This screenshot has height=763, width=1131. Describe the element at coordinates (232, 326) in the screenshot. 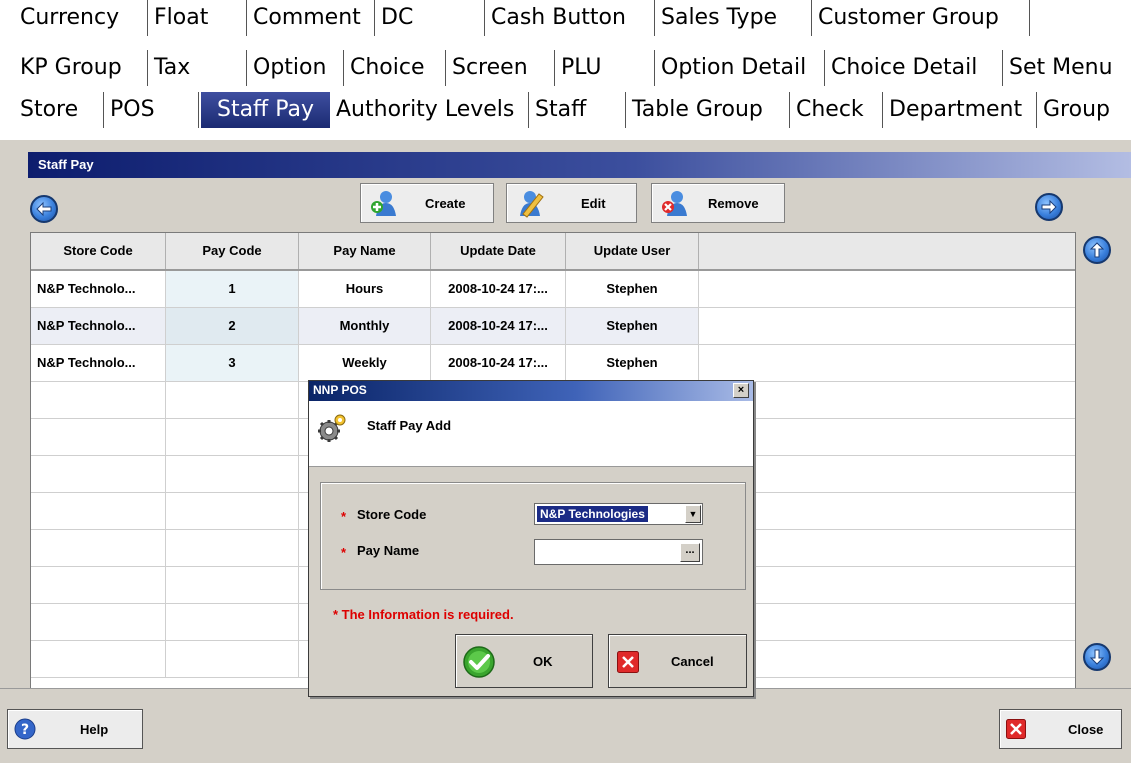

I see `cell-pay-code: 2` at that location.